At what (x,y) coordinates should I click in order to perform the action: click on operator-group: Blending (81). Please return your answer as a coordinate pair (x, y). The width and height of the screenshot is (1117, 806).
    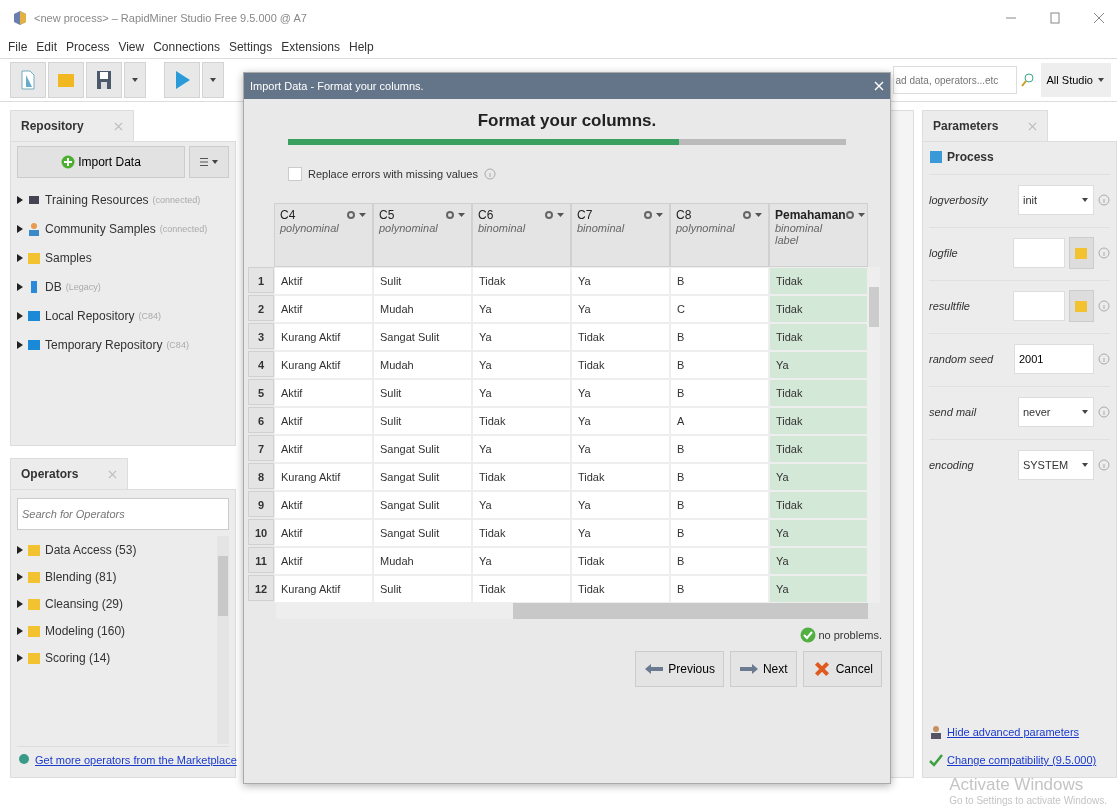
    Looking at the image, I should click on (117, 576).